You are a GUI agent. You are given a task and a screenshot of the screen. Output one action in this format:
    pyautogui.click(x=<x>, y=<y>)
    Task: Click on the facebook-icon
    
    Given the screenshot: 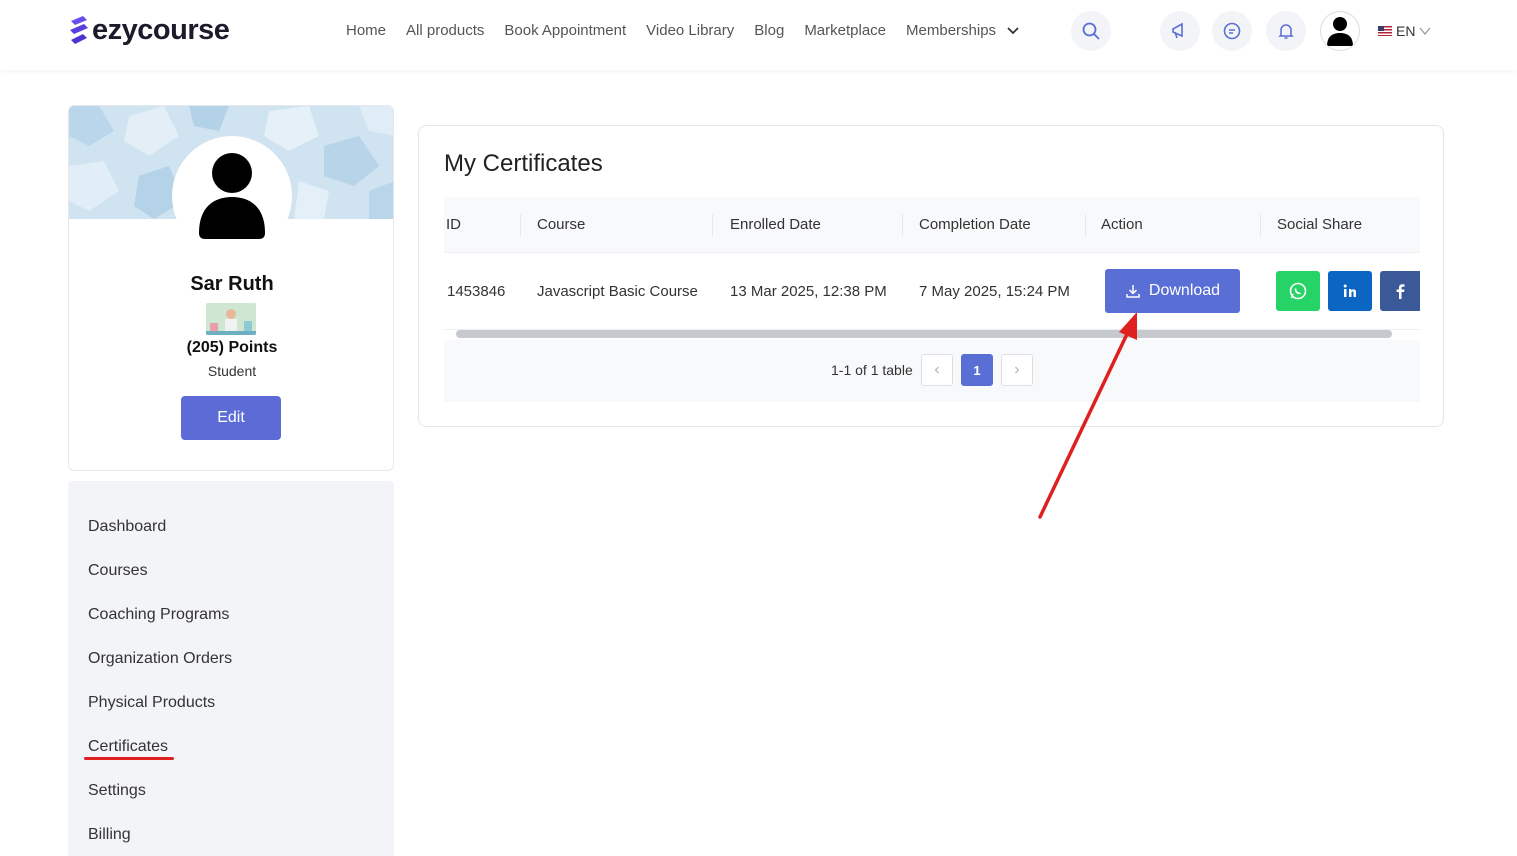 What is the action you would take?
    pyautogui.click(x=1400, y=291)
    